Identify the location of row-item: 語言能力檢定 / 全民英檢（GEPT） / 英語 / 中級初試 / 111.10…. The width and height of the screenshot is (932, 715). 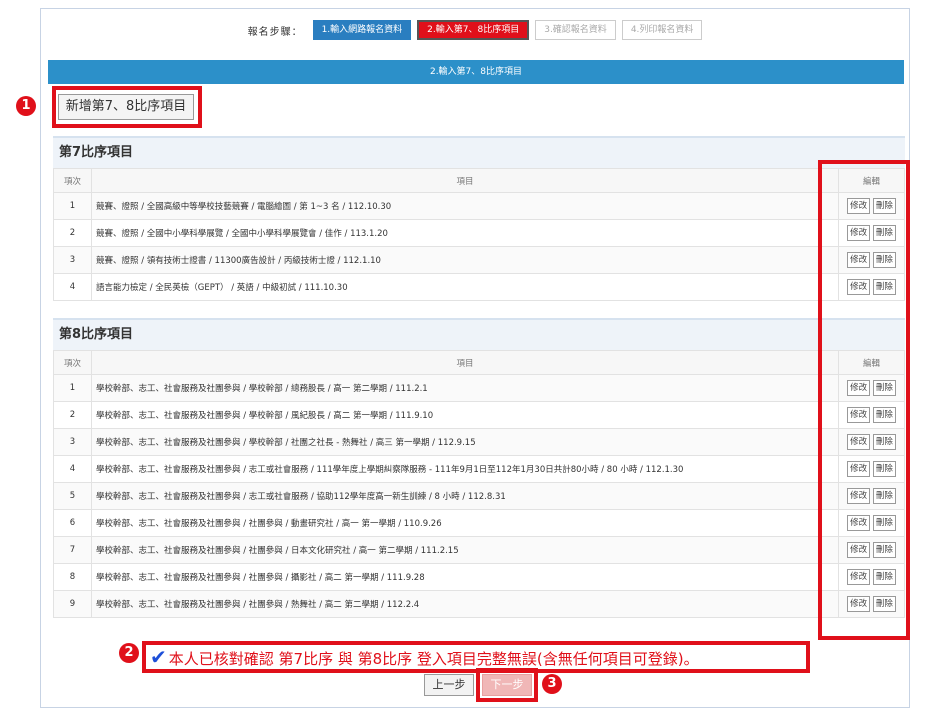
(465, 287).